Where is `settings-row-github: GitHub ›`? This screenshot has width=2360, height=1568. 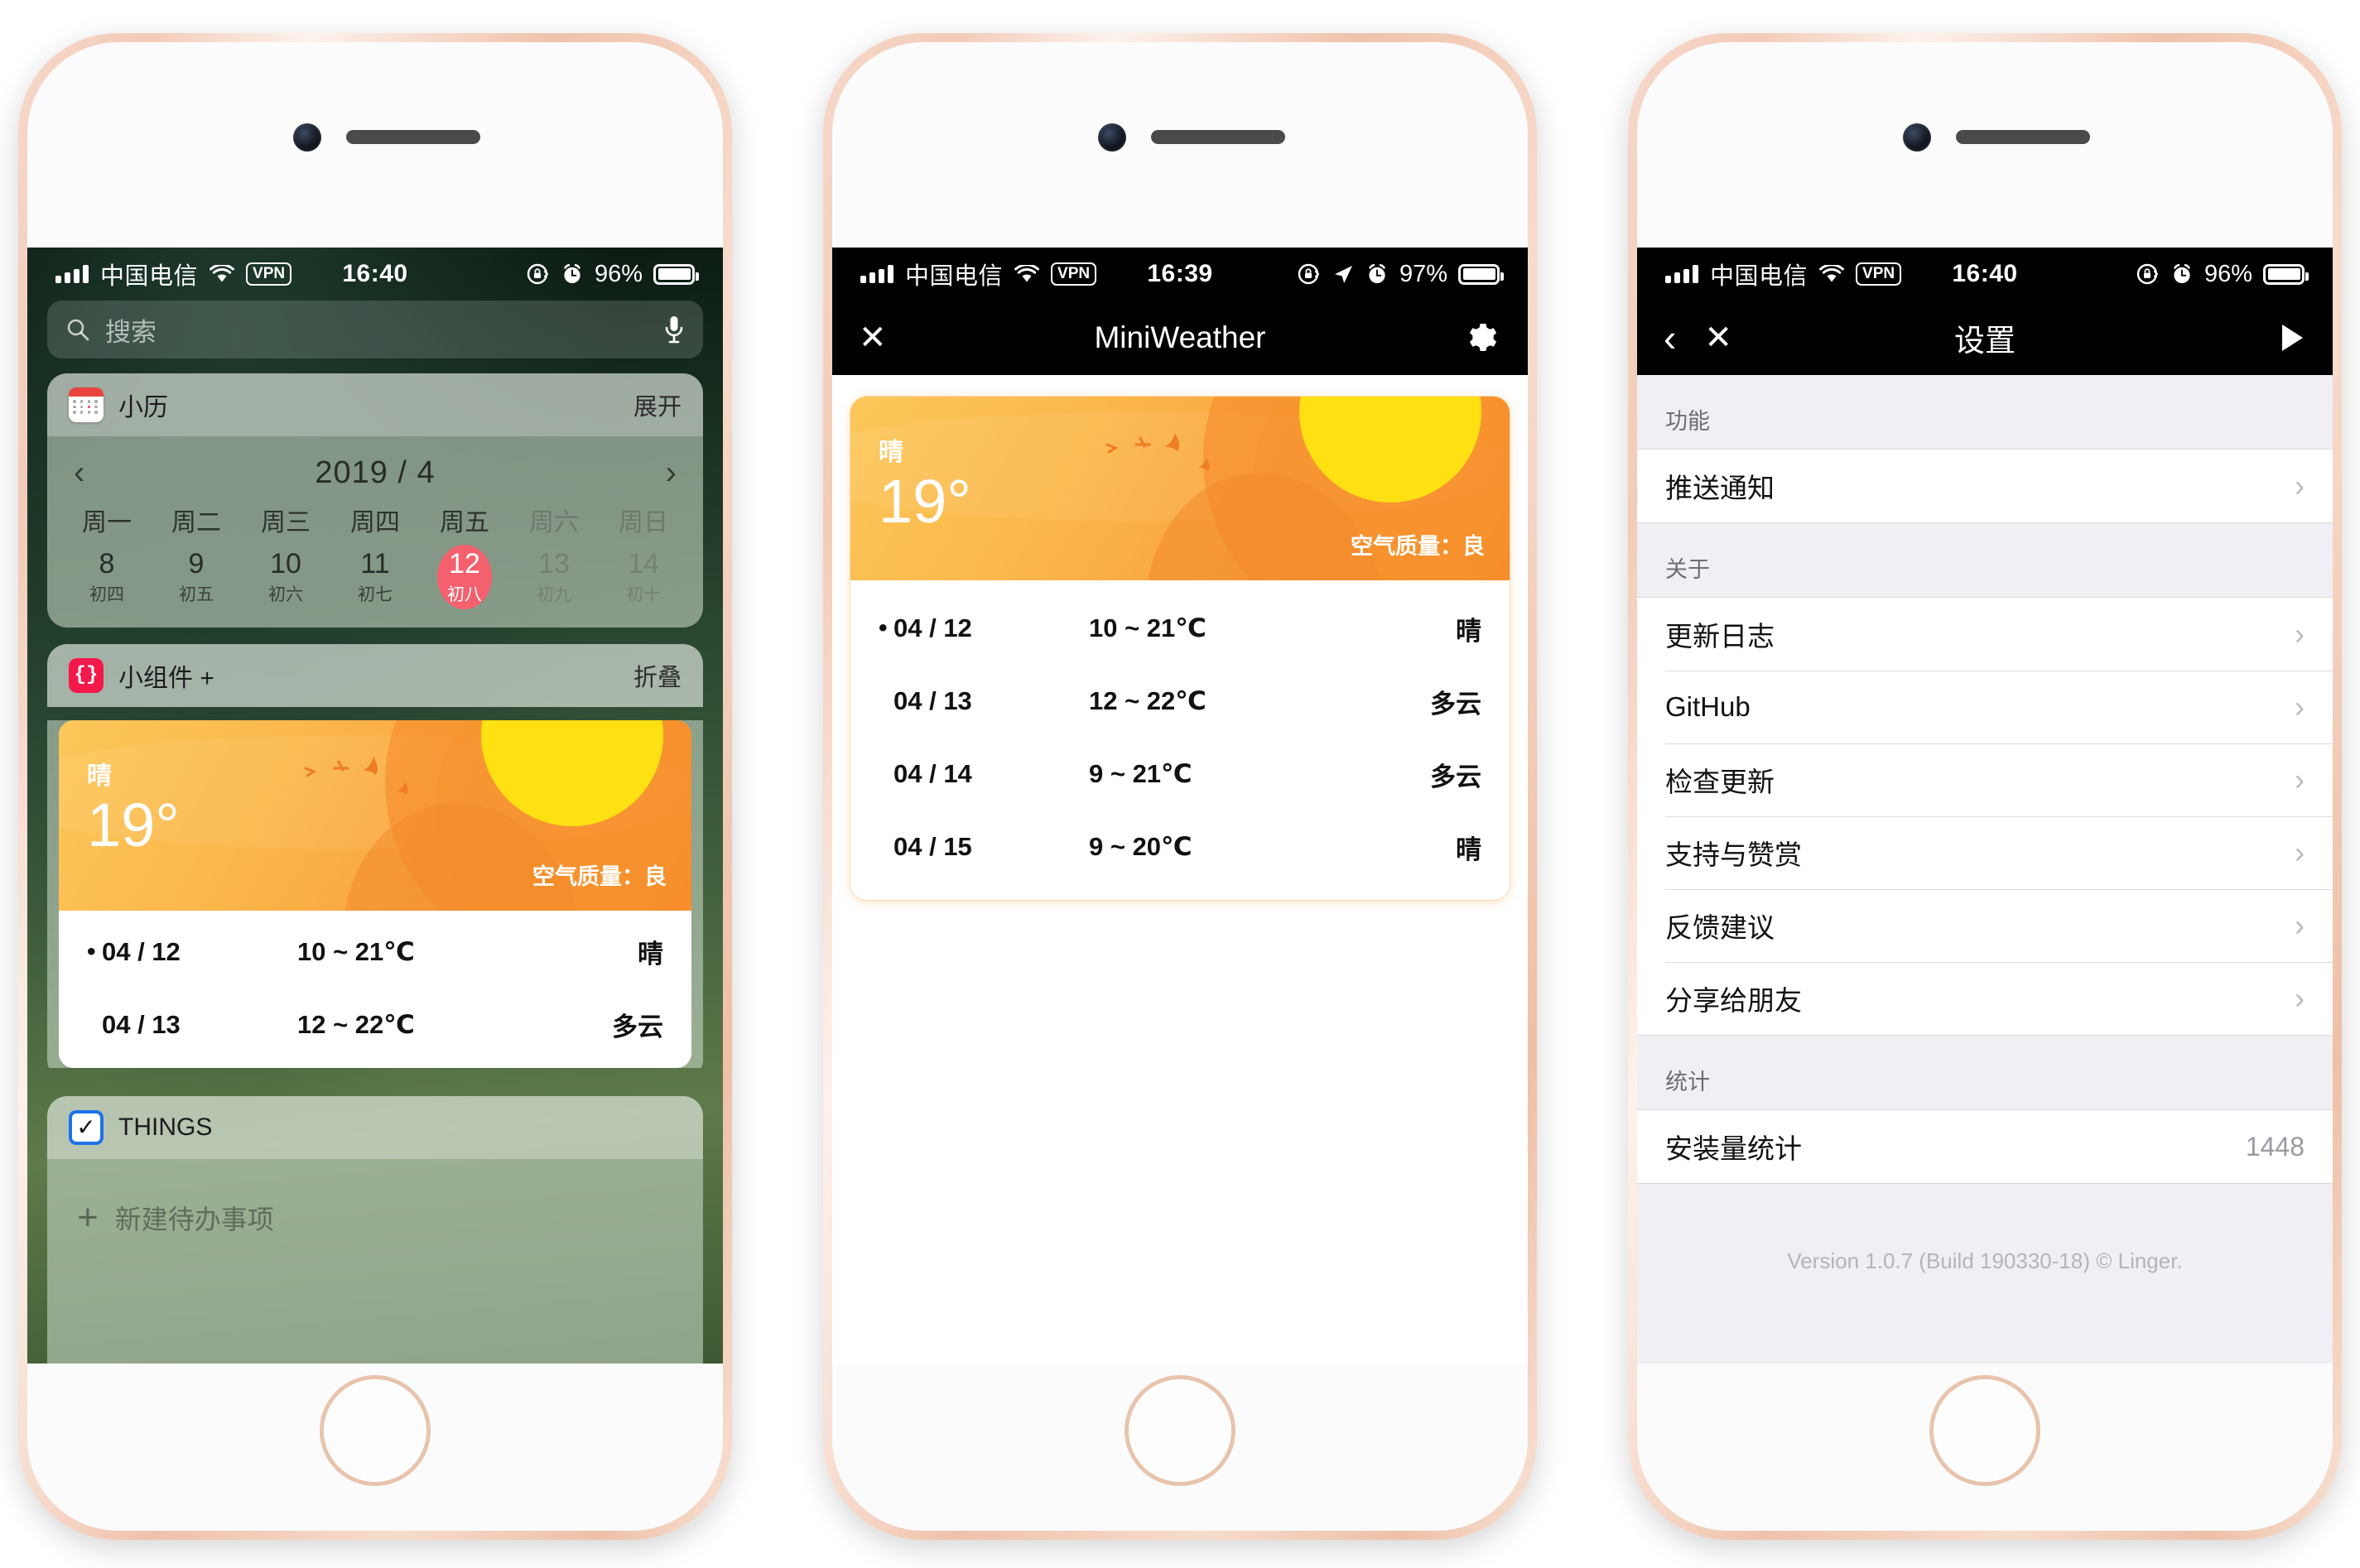 settings-row-github: GitHub › is located at coordinates (1985, 707).